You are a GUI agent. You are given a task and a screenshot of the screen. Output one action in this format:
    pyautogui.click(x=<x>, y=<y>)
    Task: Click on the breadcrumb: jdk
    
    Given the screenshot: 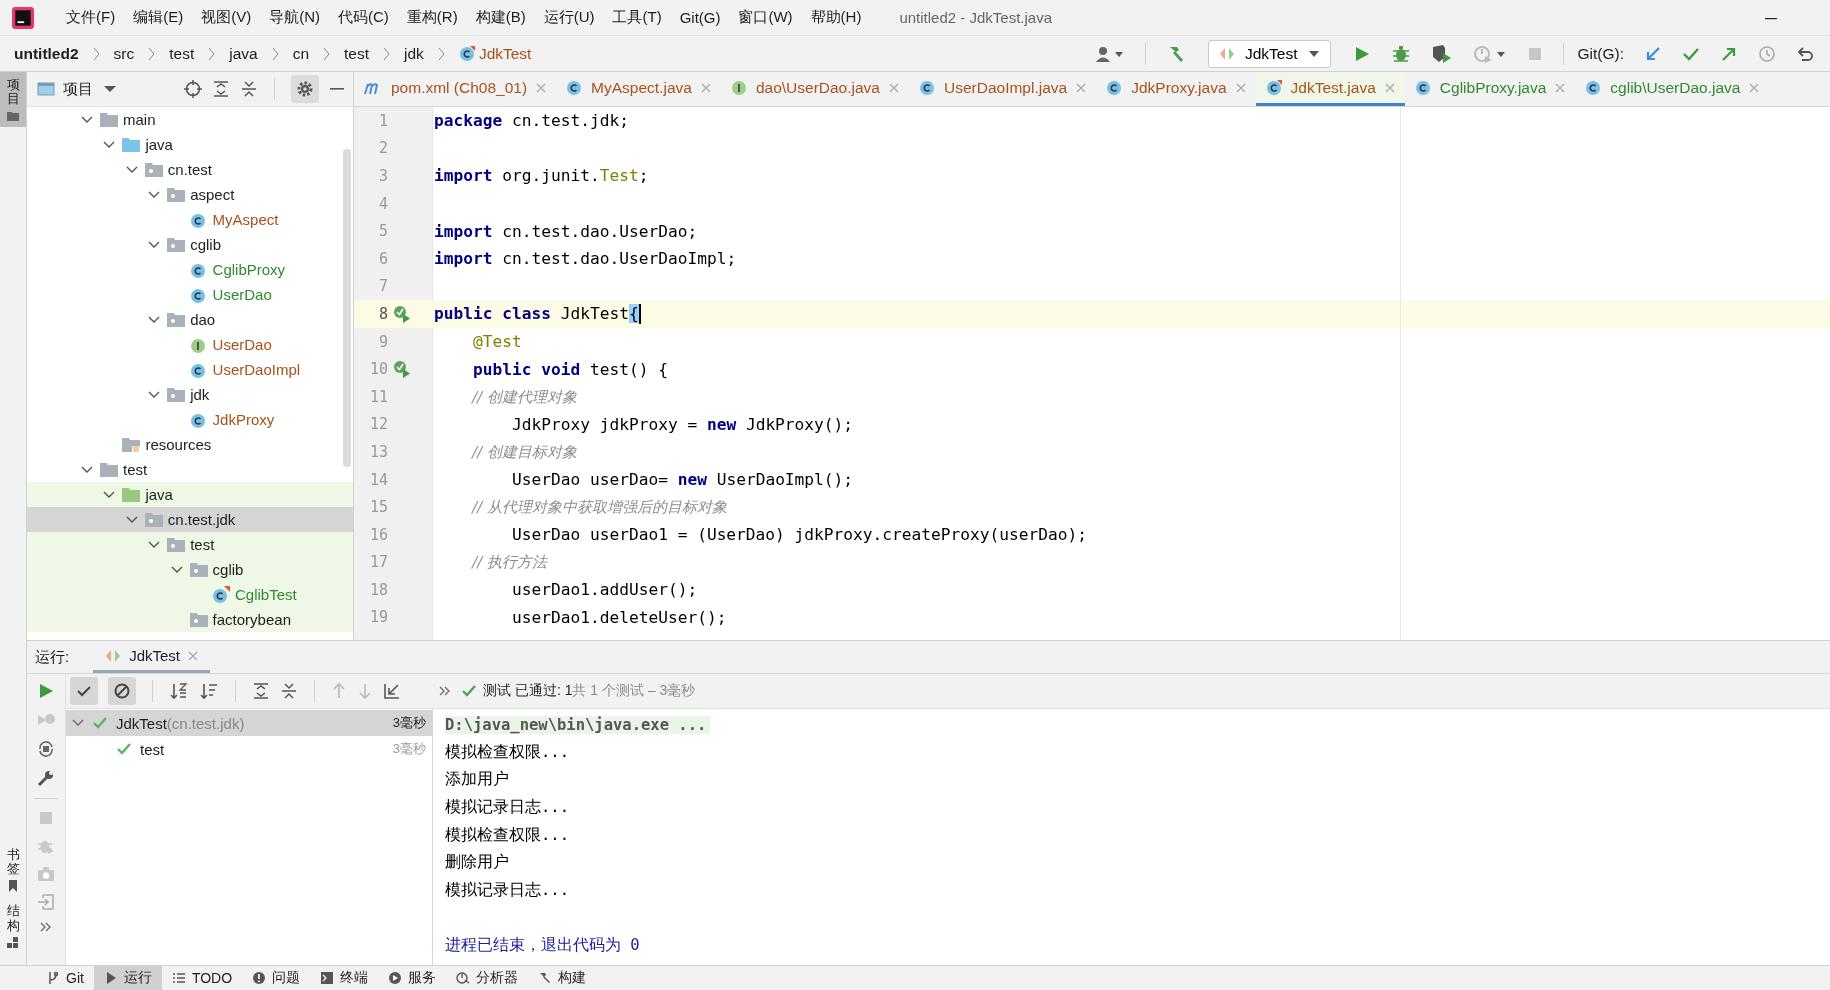 What is the action you would take?
    pyautogui.click(x=414, y=53)
    